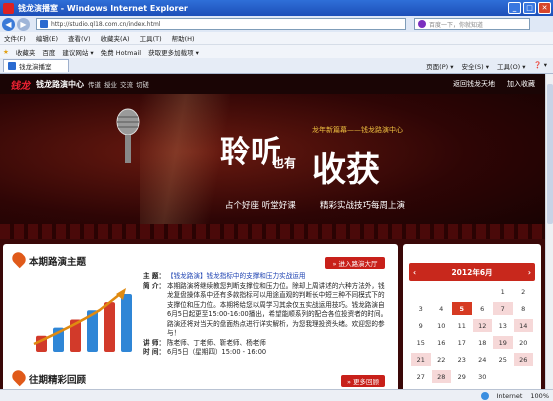 This screenshot has width=553, height=401. What do you see at coordinates (524, 308) in the screenshot?
I see `calendar-day: 8` at bounding box center [524, 308].